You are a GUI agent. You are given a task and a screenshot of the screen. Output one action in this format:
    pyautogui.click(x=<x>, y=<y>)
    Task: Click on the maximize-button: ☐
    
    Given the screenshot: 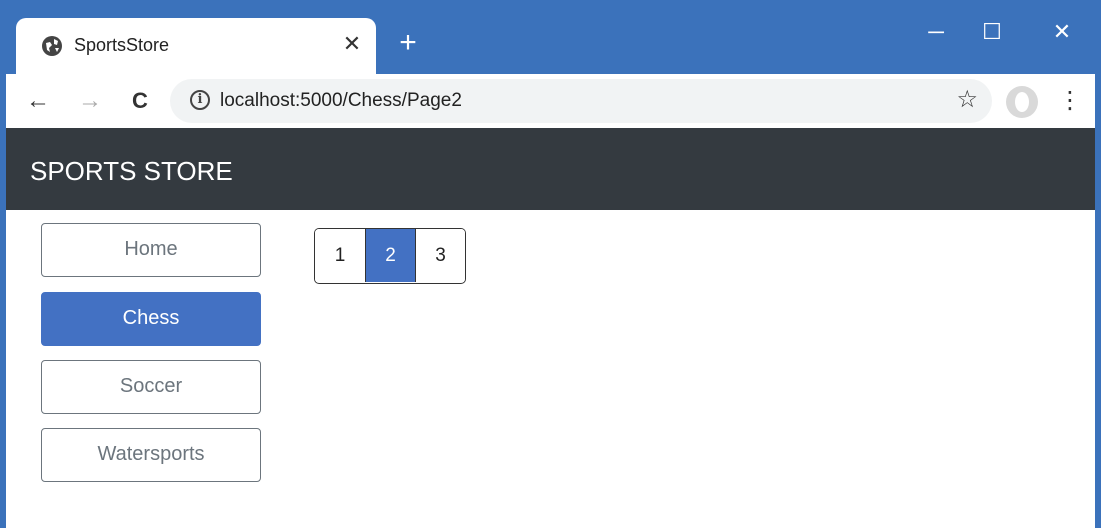 What is the action you would take?
    pyautogui.click(x=992, y=32)
    